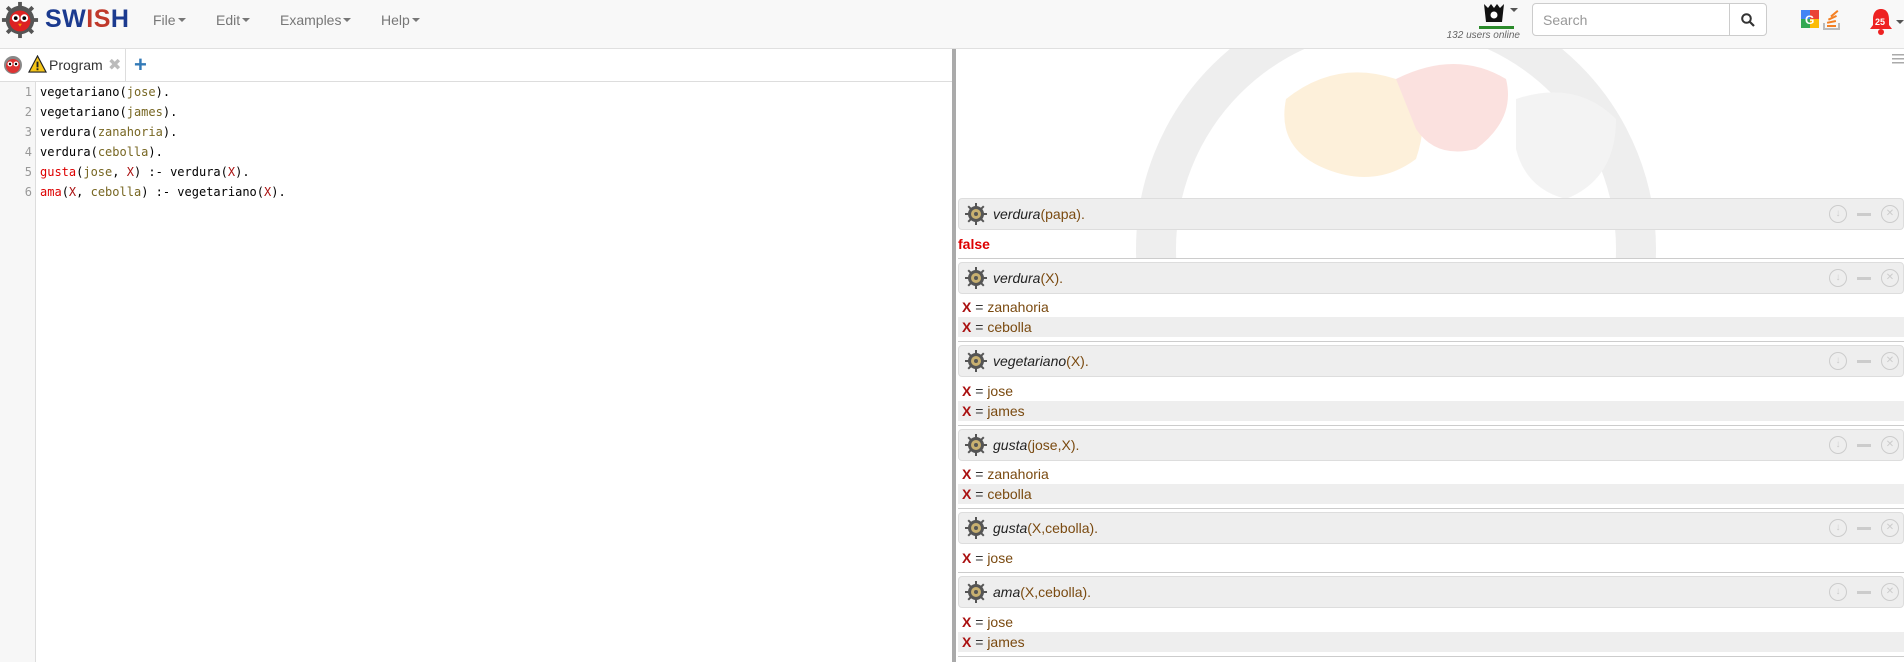  What do you see at coordinates (1431, 642) in the screenshot?
I see `answer-row: X = james` at bounding box center [1431, 642].